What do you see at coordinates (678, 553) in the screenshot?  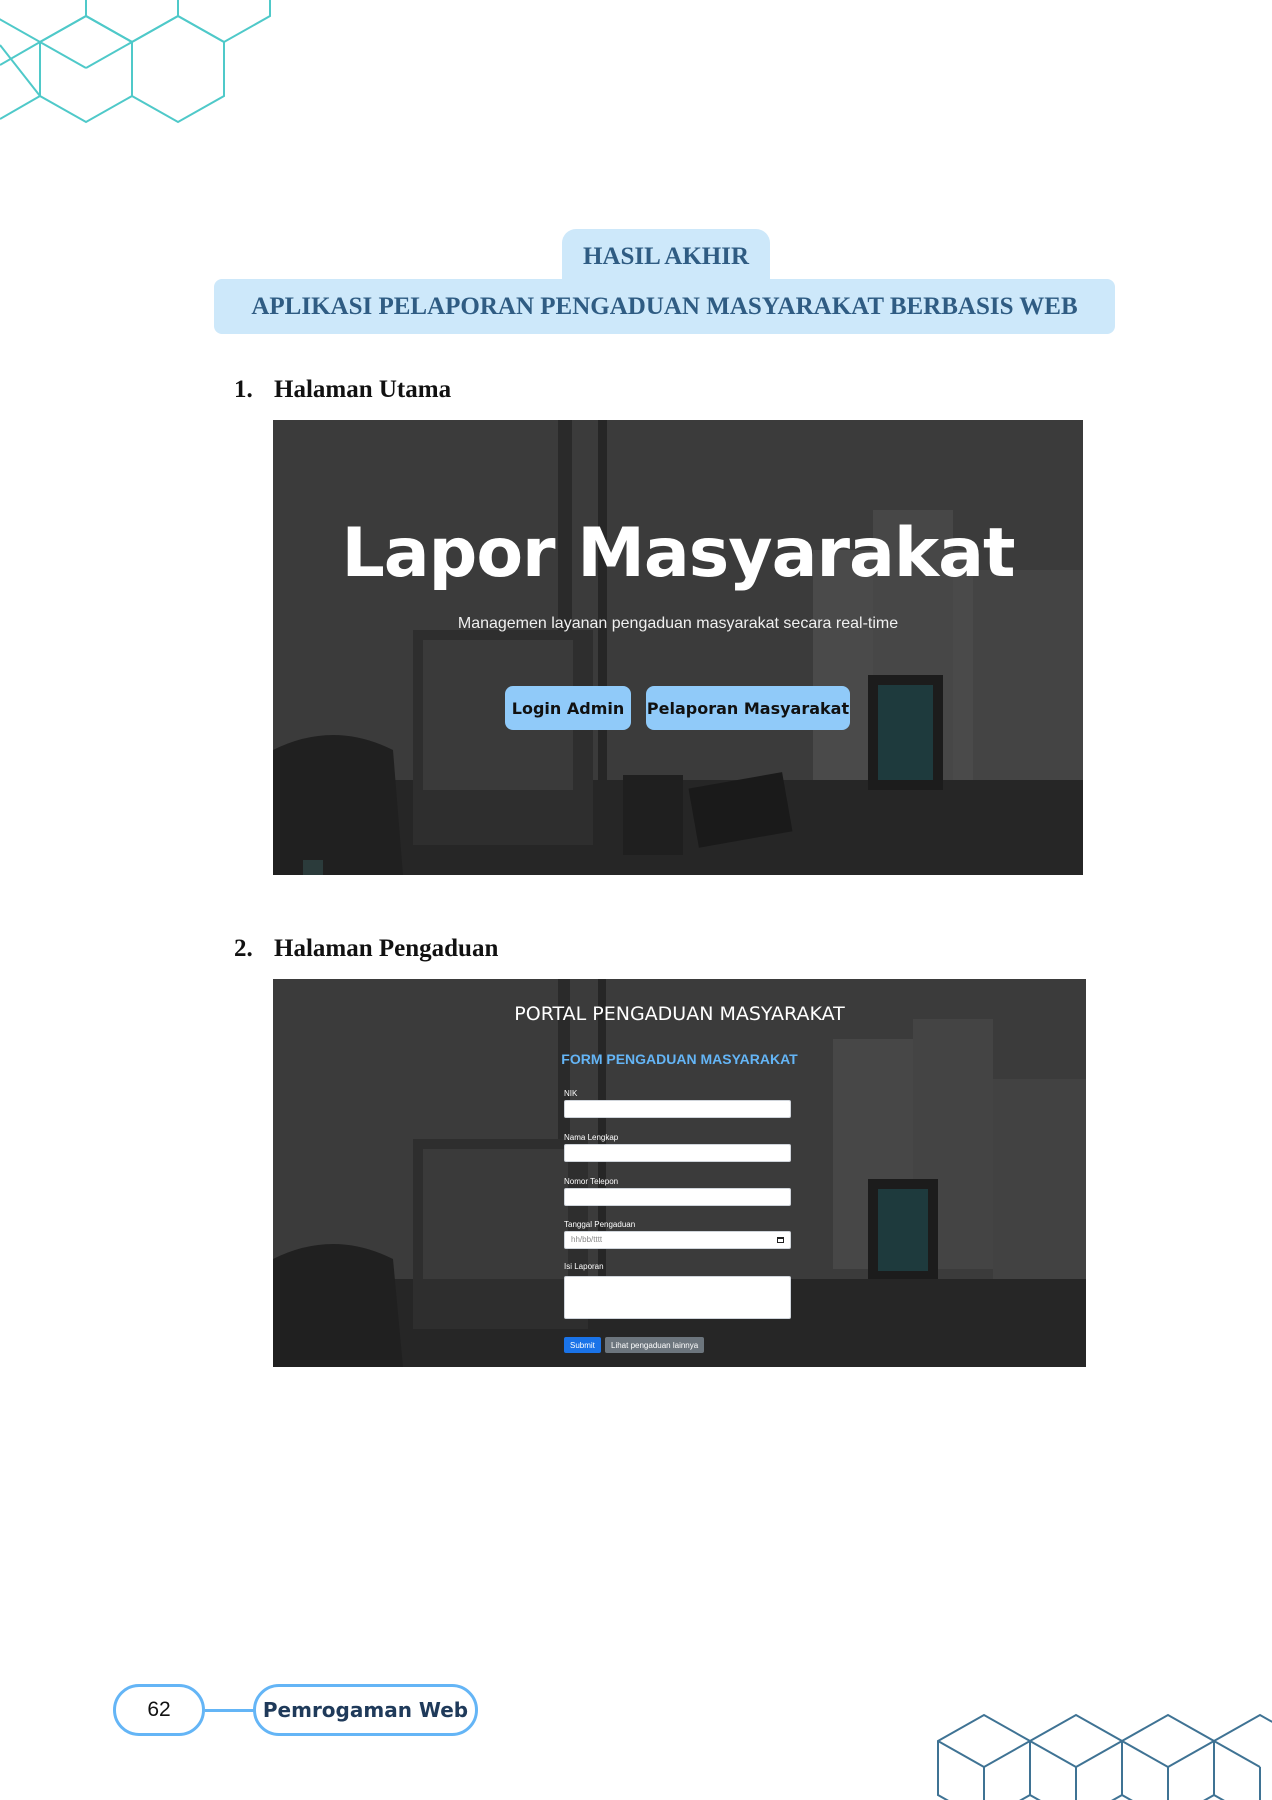 I see `hero-title: Lapor Masyarakat` at bounding box center [678, 553].